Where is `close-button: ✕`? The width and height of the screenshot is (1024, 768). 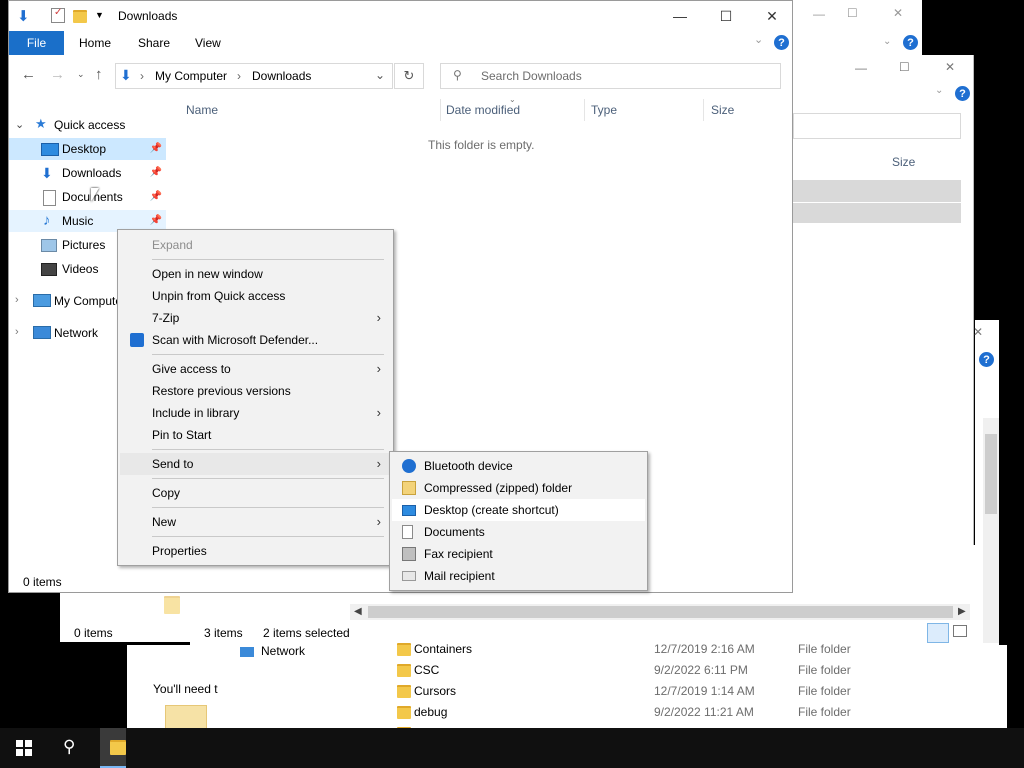 close-button: ✕ is located at coordinates (772, 16).